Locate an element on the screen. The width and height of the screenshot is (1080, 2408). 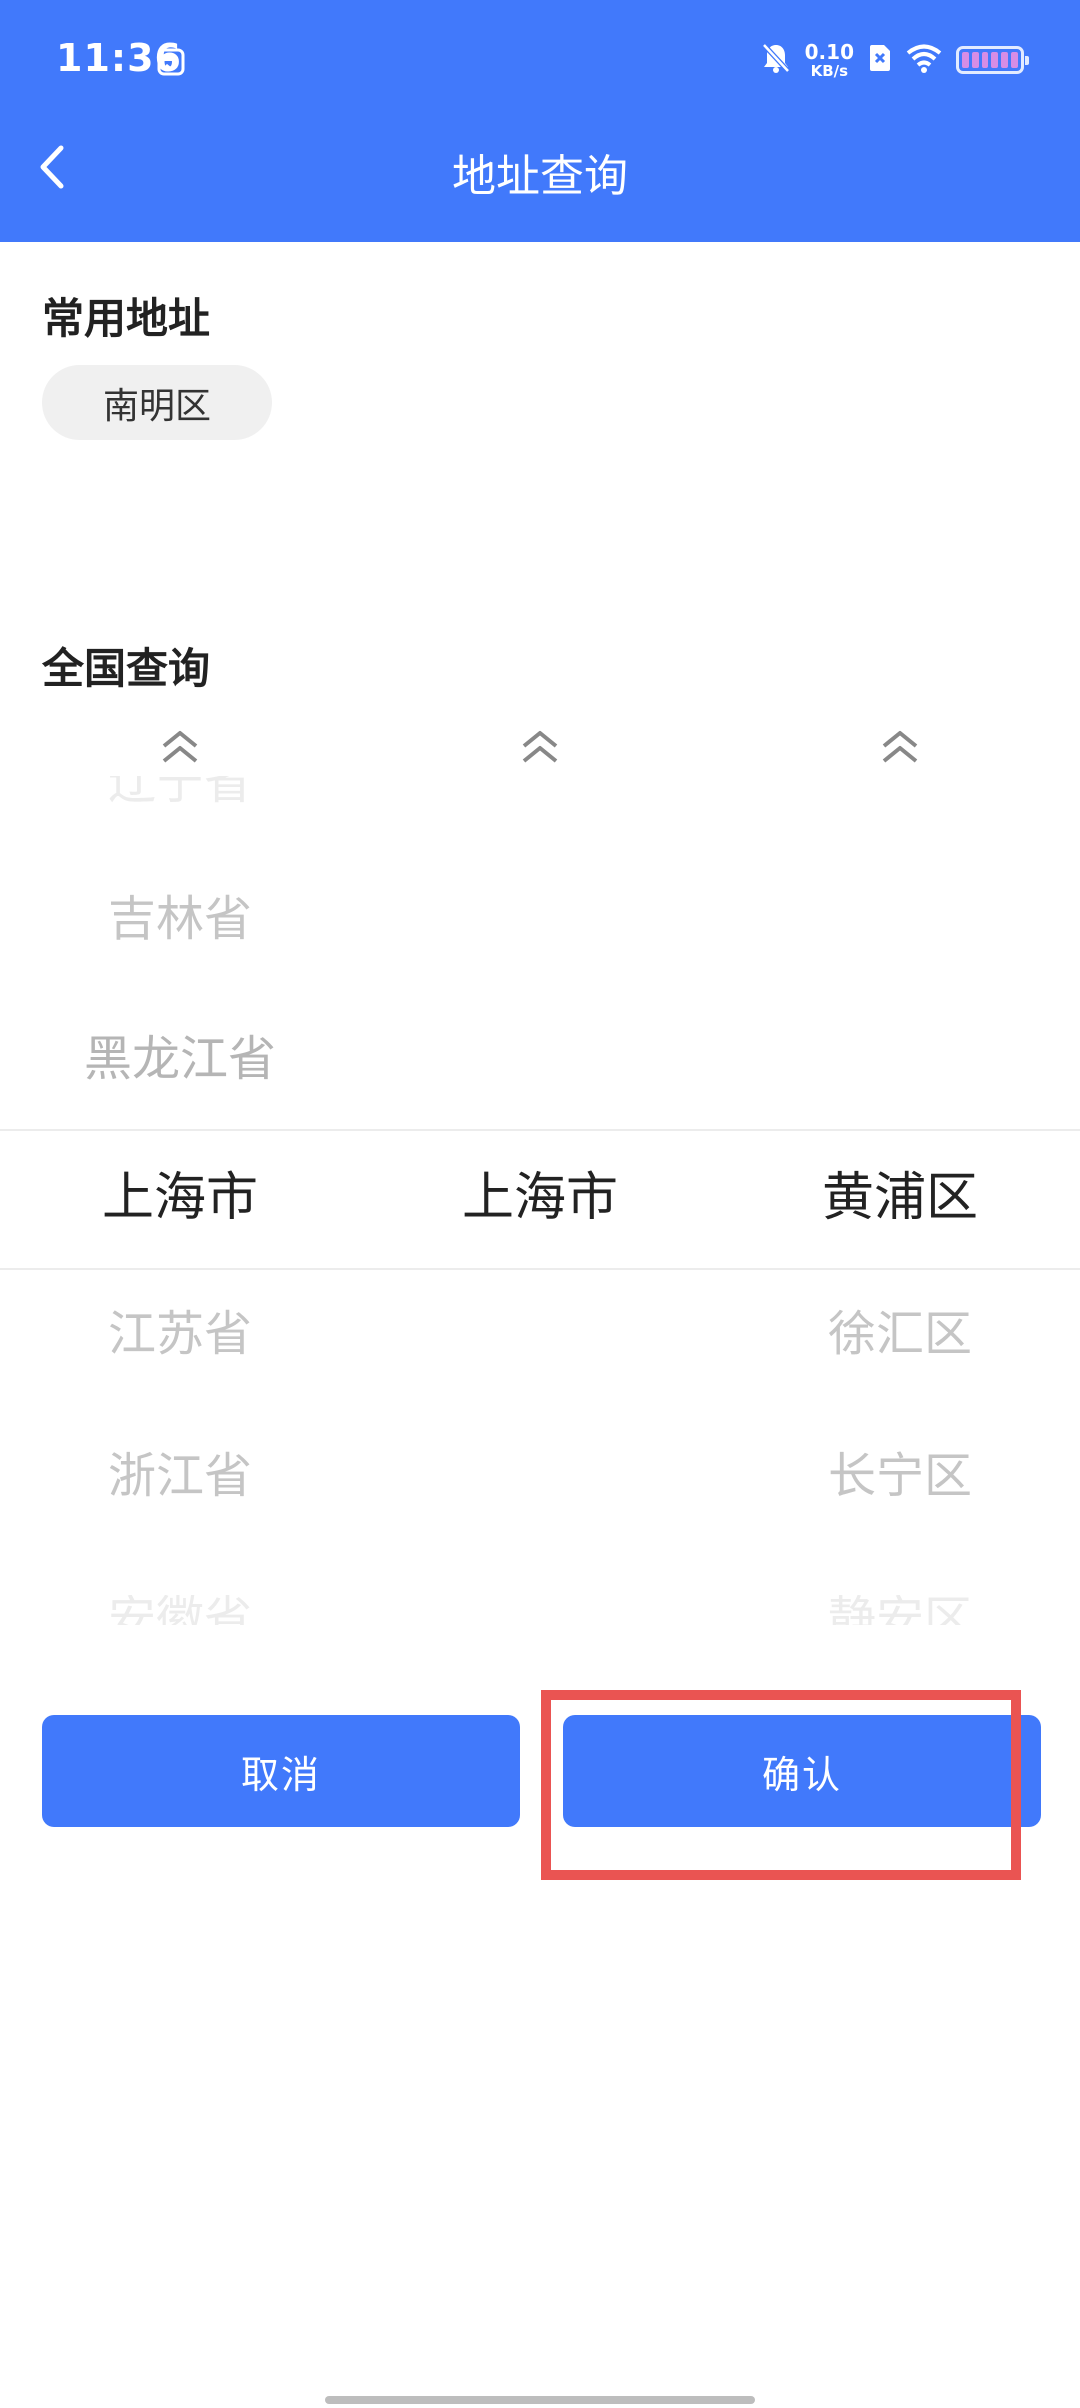
city-column: 上海市 is located at coordinates (540, 1175).